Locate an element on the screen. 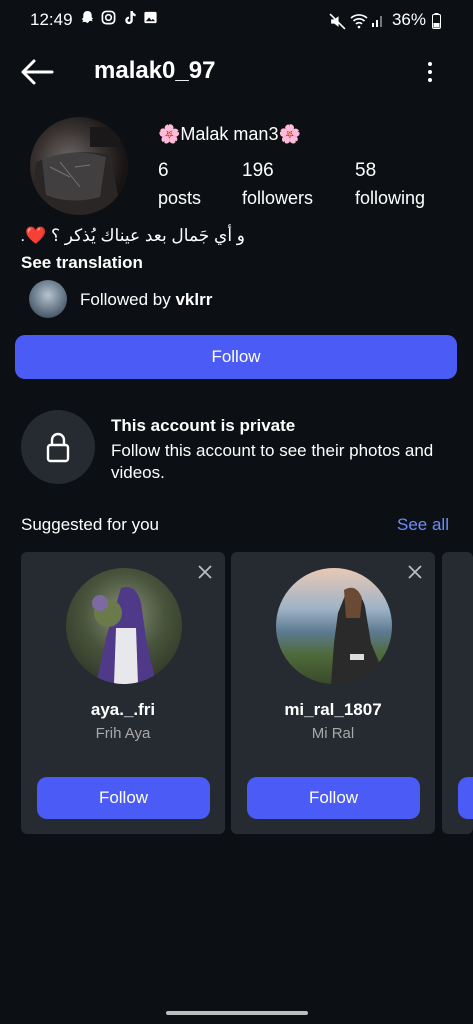  followed-by-prefix: Followed by is located at coordinates (125, 299).